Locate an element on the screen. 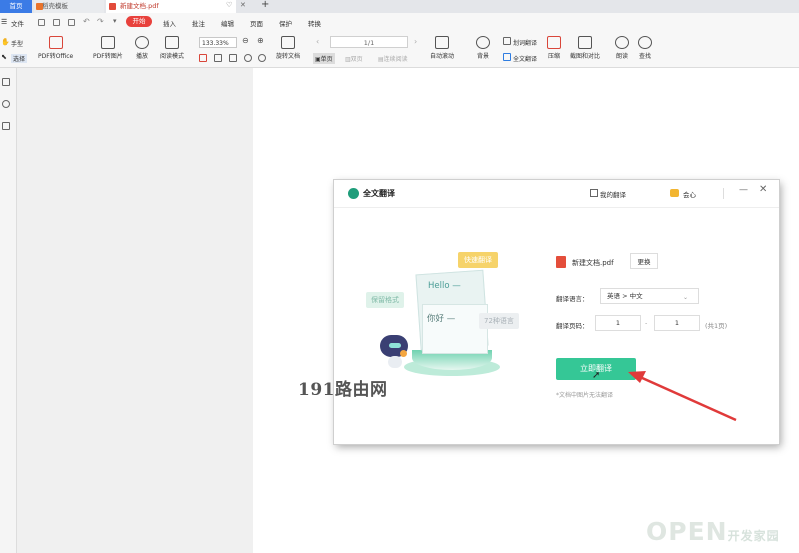 The height and width of the screenshot is (553, 799). rotate-document-icon is located at coordinates (288, 42).